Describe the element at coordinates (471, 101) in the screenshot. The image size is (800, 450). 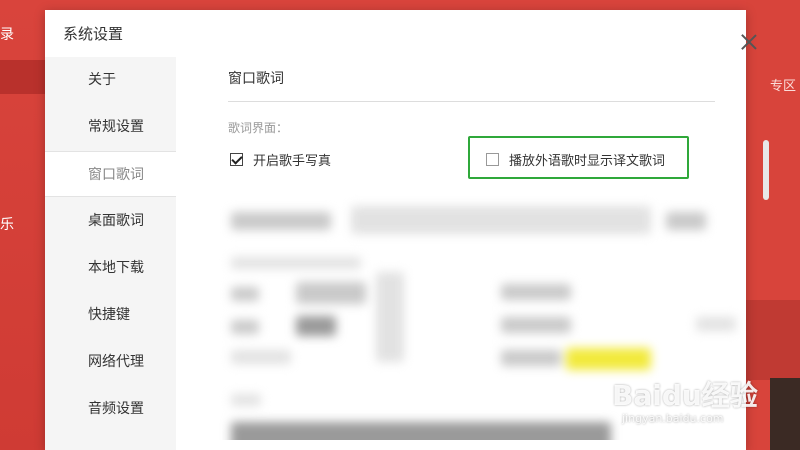
I see `divider` at that location.